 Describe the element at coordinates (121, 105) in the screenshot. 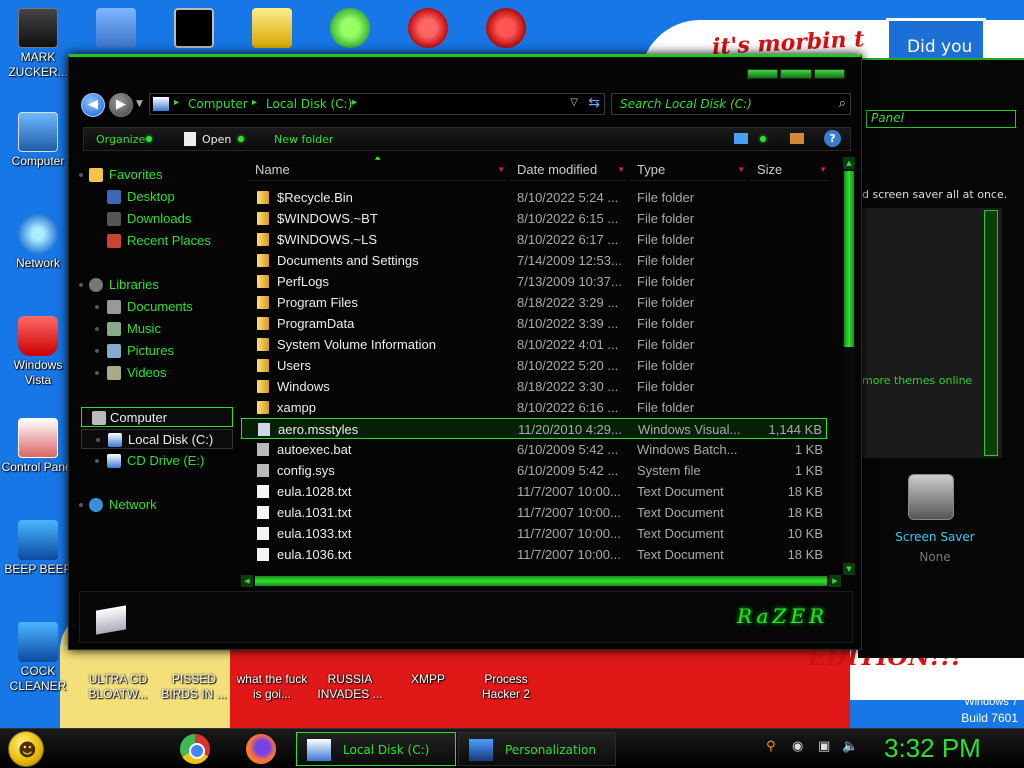

I see `forward-button: ▶` at that location.